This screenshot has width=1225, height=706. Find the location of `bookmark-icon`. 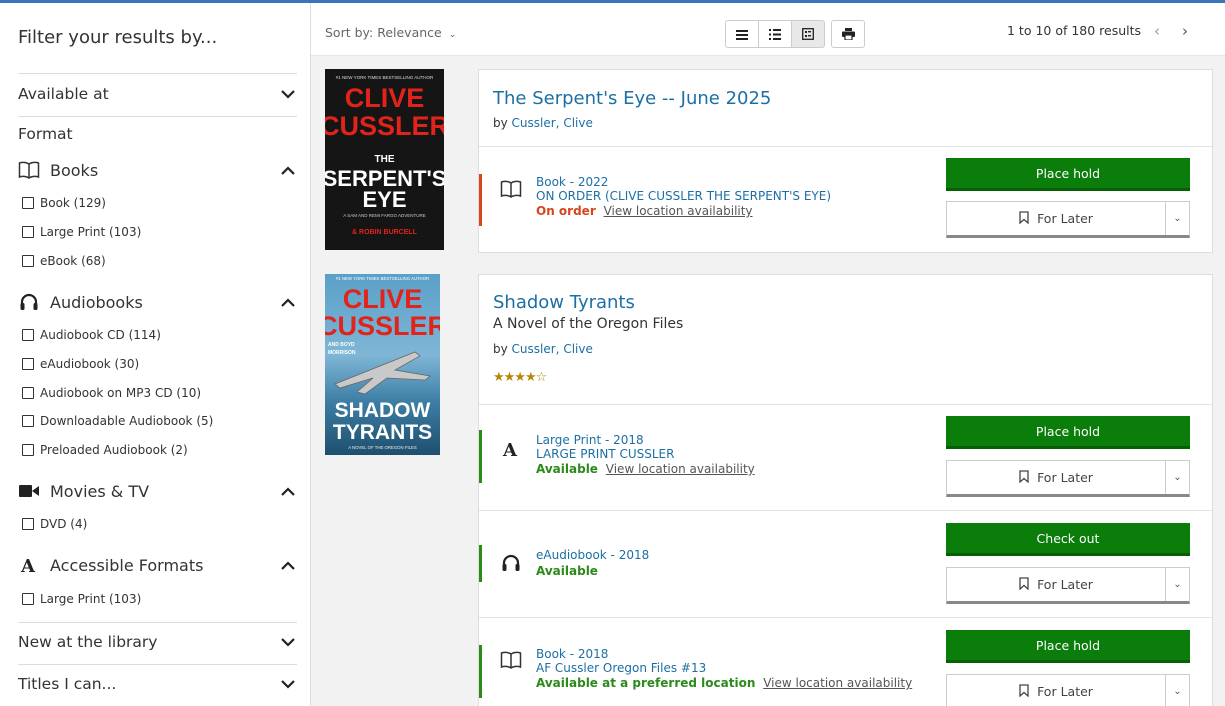

bookmark-icon is located at coordinates (1024, 584).